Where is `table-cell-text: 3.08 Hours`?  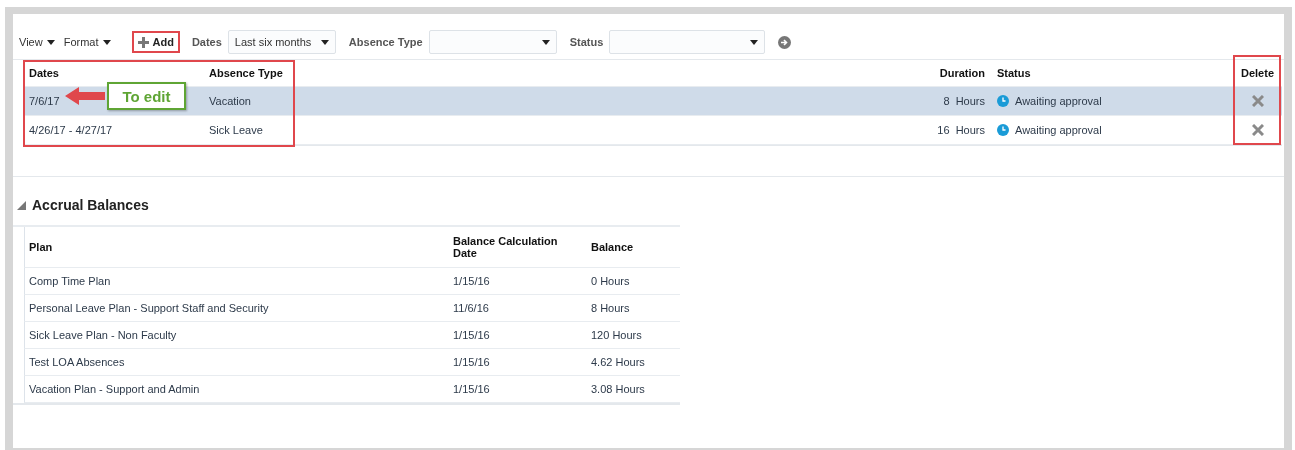 table-cell-text: 3.08 Hours is located at coordinates (618, 389).